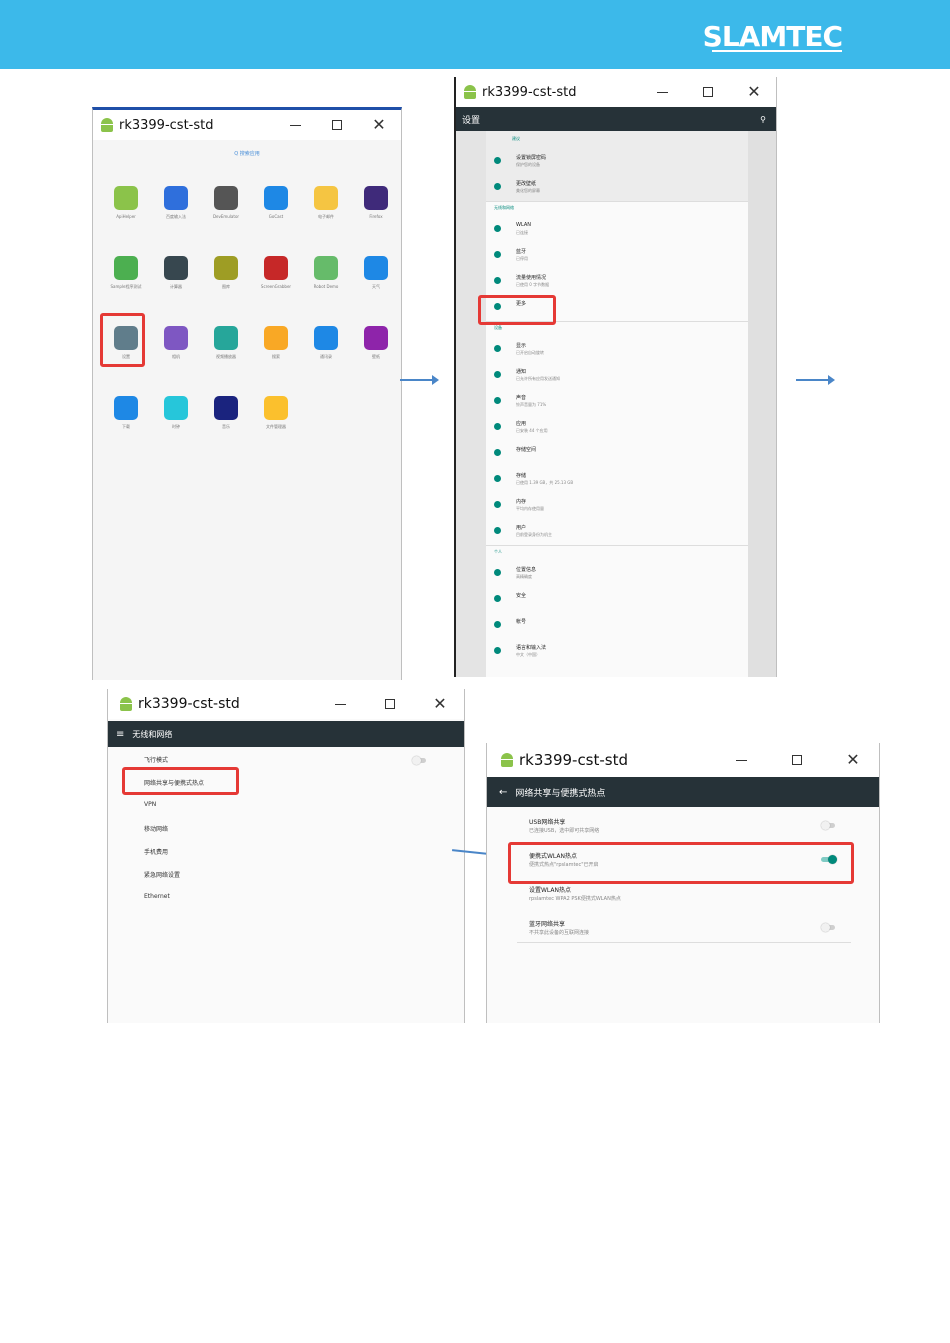 This screenshot has width=950, height=1343. What do you see at coordinates (631, 600) in the screenshot?
I see `settings-item: 安全` at bounding box center [631, 600].